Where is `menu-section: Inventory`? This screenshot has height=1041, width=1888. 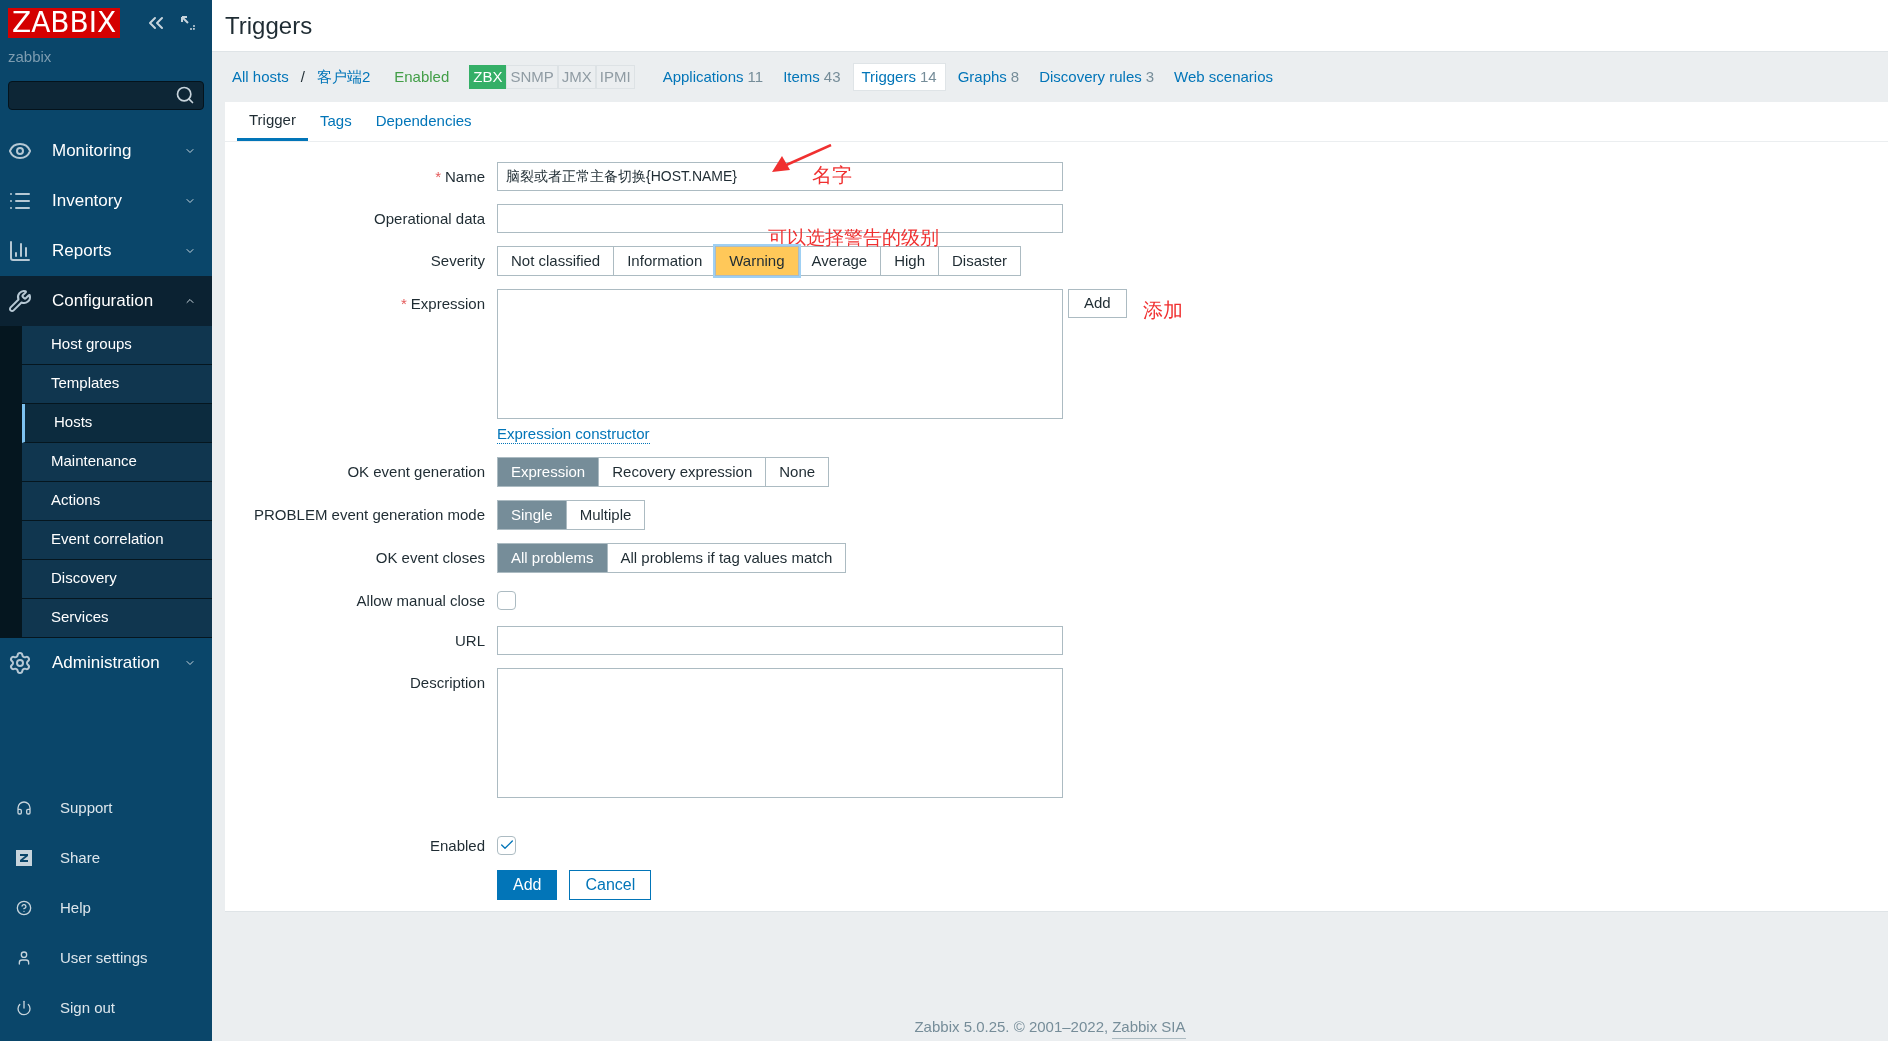 menu-section: Inventory is located at coordinates (106, 200).